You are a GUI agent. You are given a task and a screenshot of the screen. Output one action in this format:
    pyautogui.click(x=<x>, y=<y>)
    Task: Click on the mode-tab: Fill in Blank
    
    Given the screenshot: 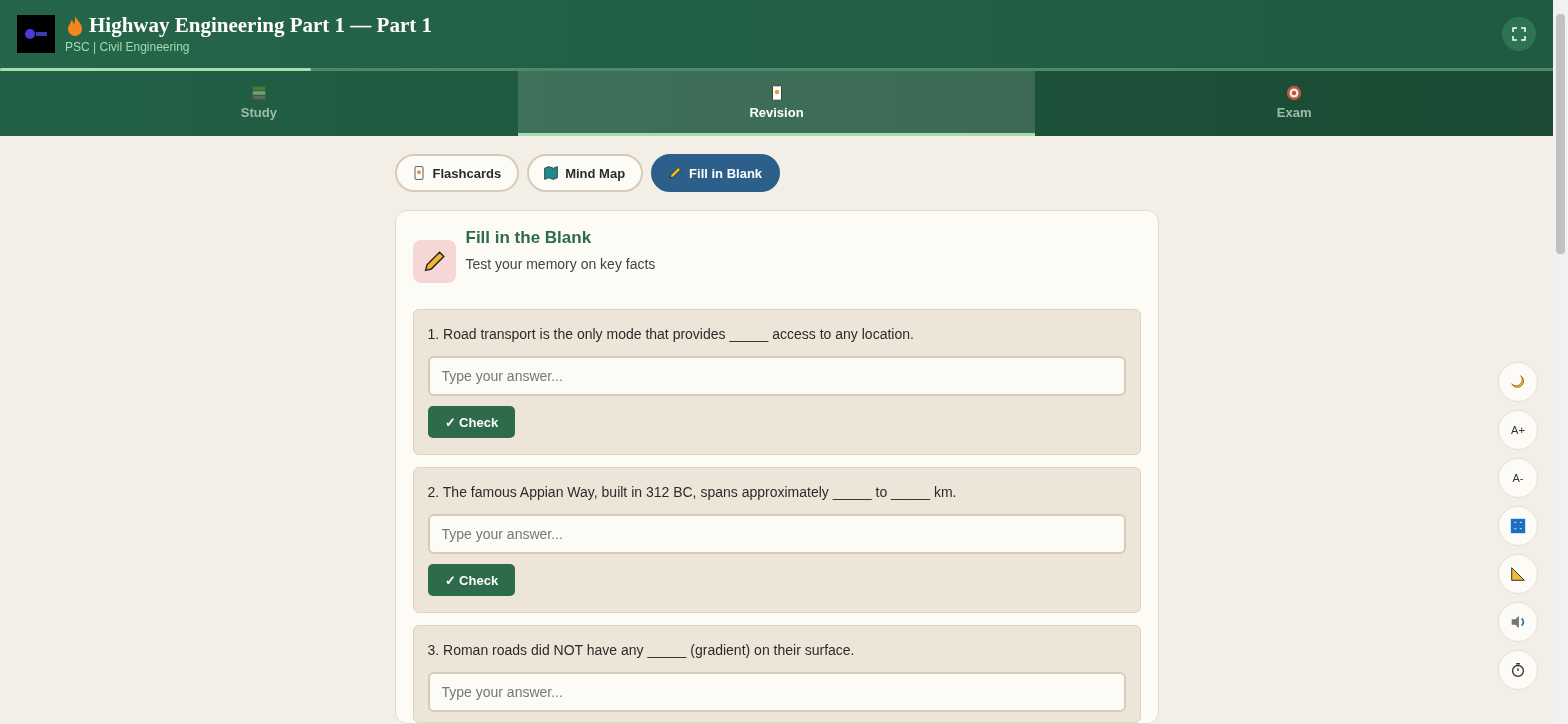 What is the action you would take?
    pyautogui.click(x=716, y=173)
    